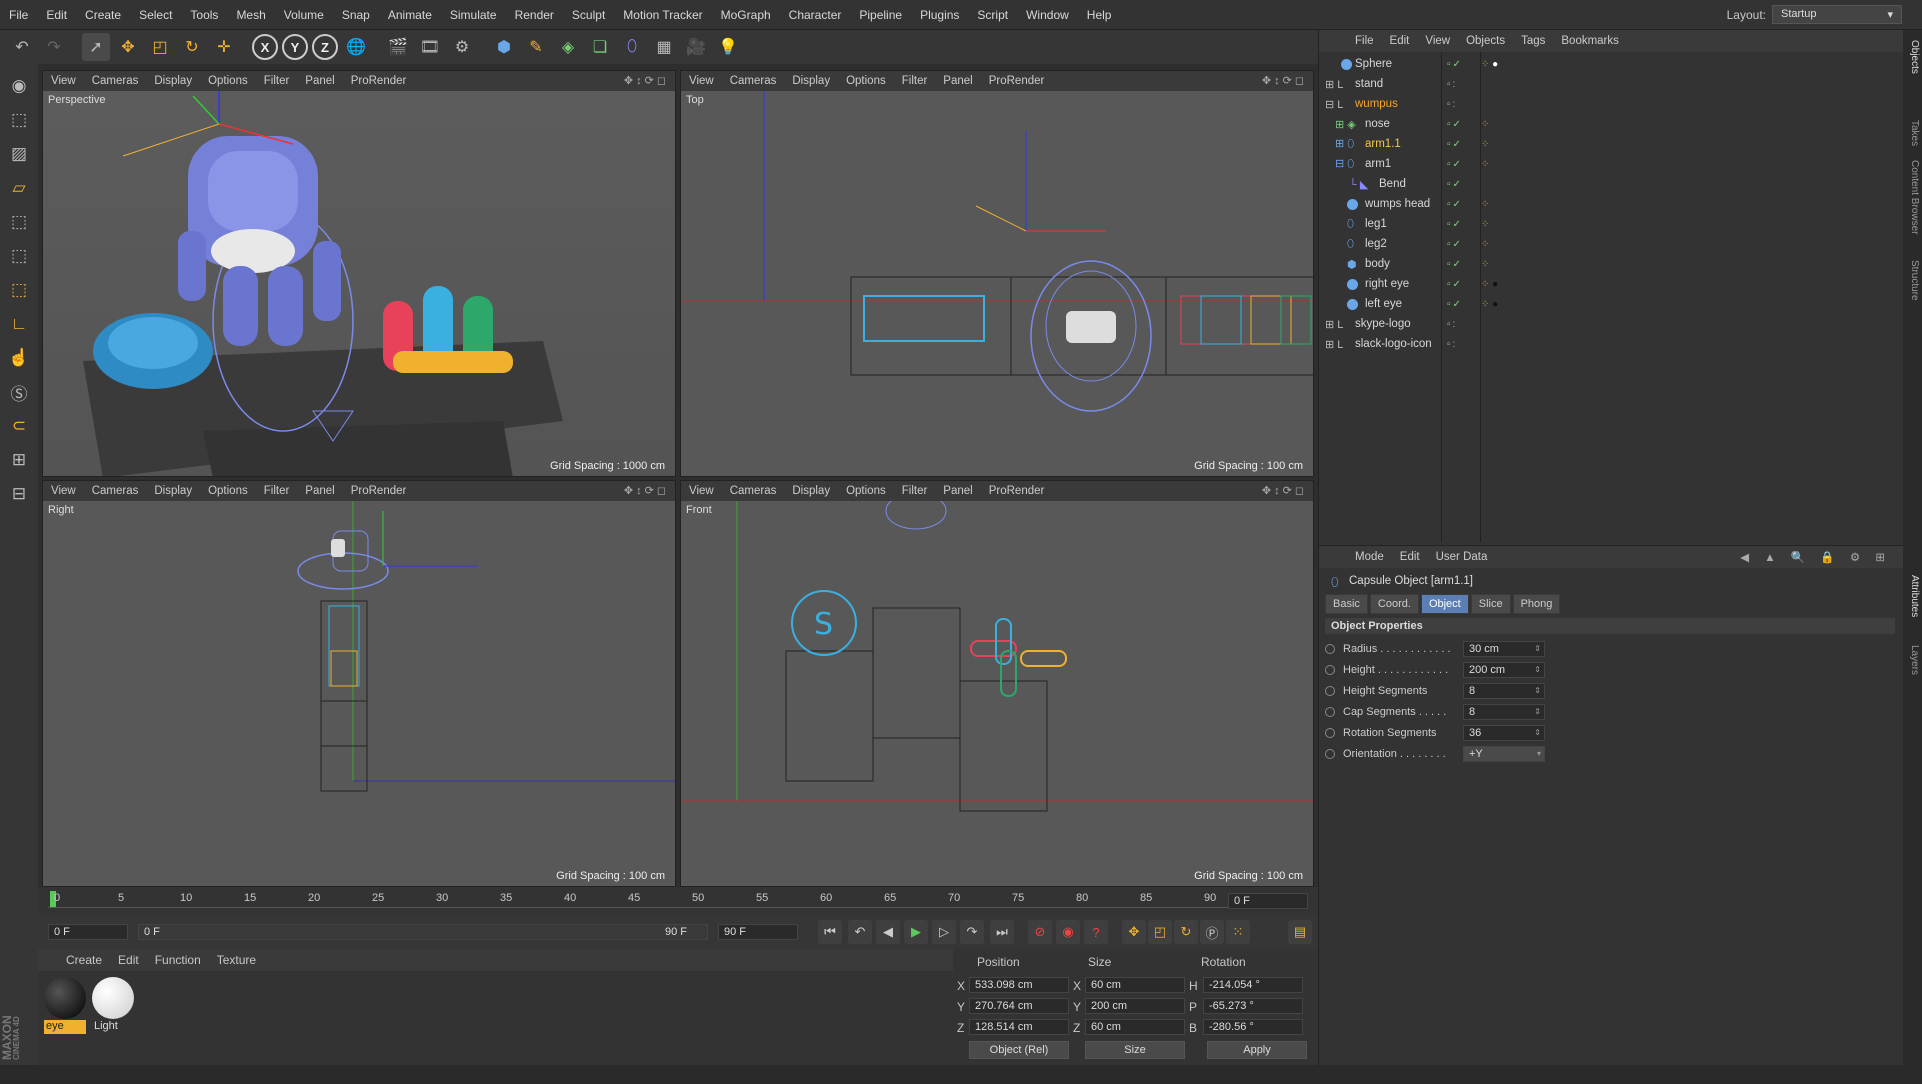  Describe the element at coordinates (1611, 264) in the screenshot. I see `object-row: ⬢ body ▫✓ ⁘` at that location.